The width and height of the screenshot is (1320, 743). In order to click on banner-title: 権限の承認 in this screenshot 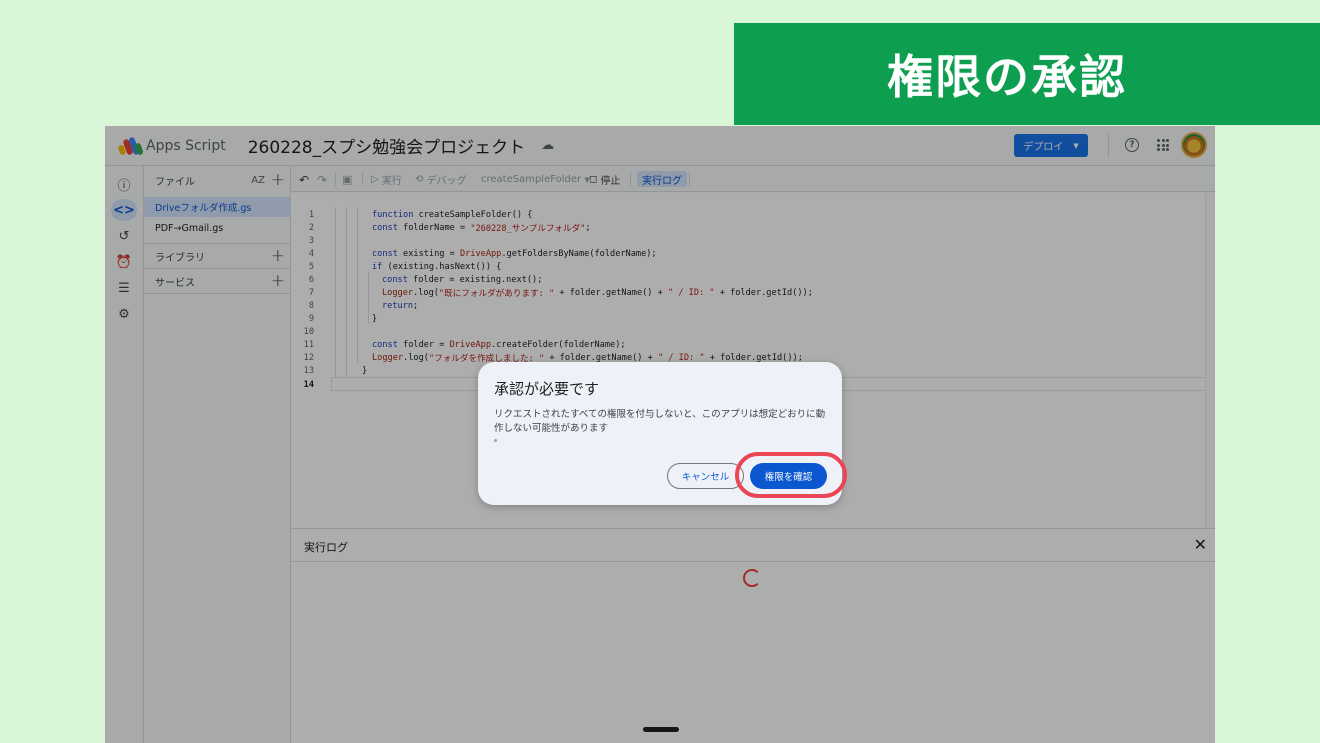, I will do `click(1007, 77)`.